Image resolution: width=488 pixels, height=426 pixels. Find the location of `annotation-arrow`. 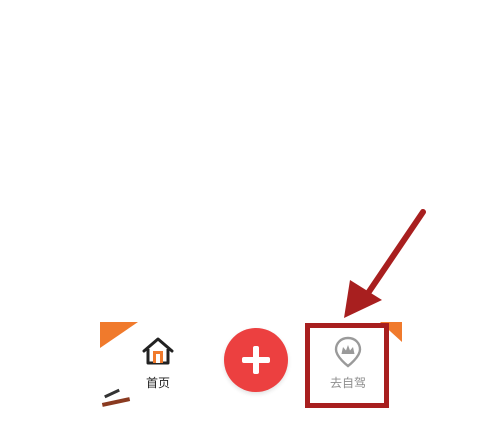

annotation-arrow is located at coordinates (385, 263).